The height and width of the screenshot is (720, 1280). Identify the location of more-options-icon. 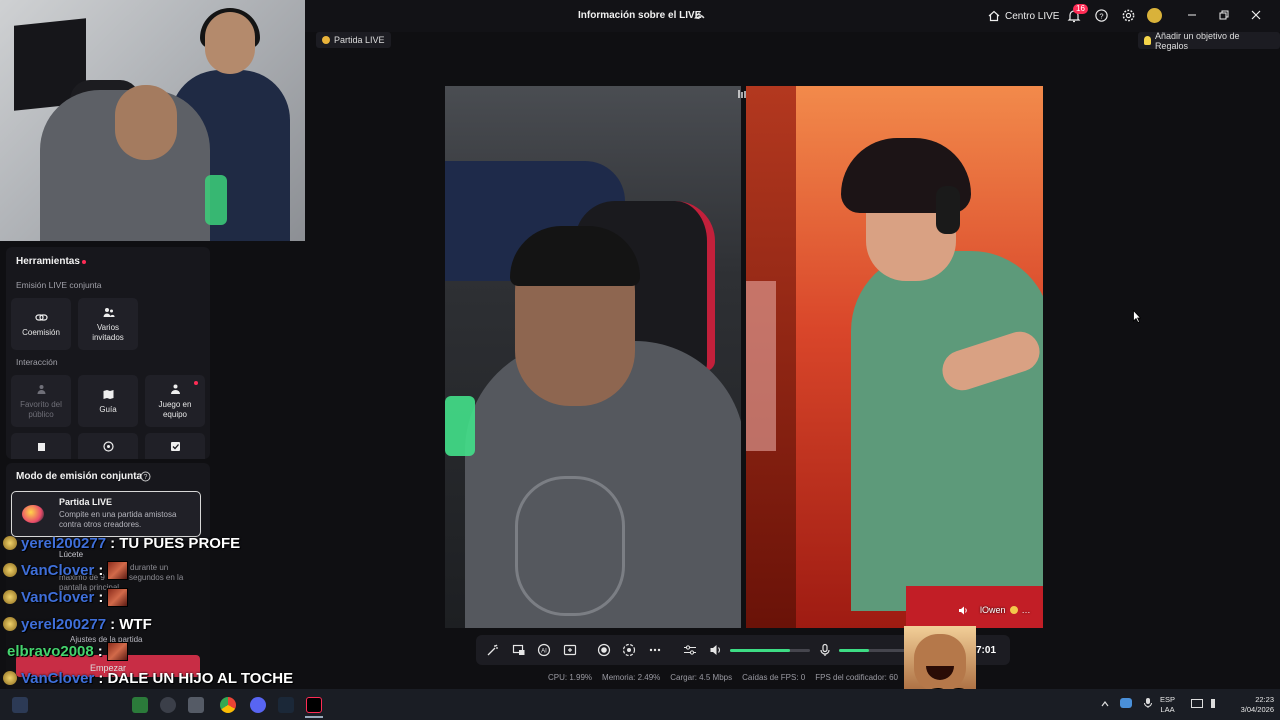
(655, 650).